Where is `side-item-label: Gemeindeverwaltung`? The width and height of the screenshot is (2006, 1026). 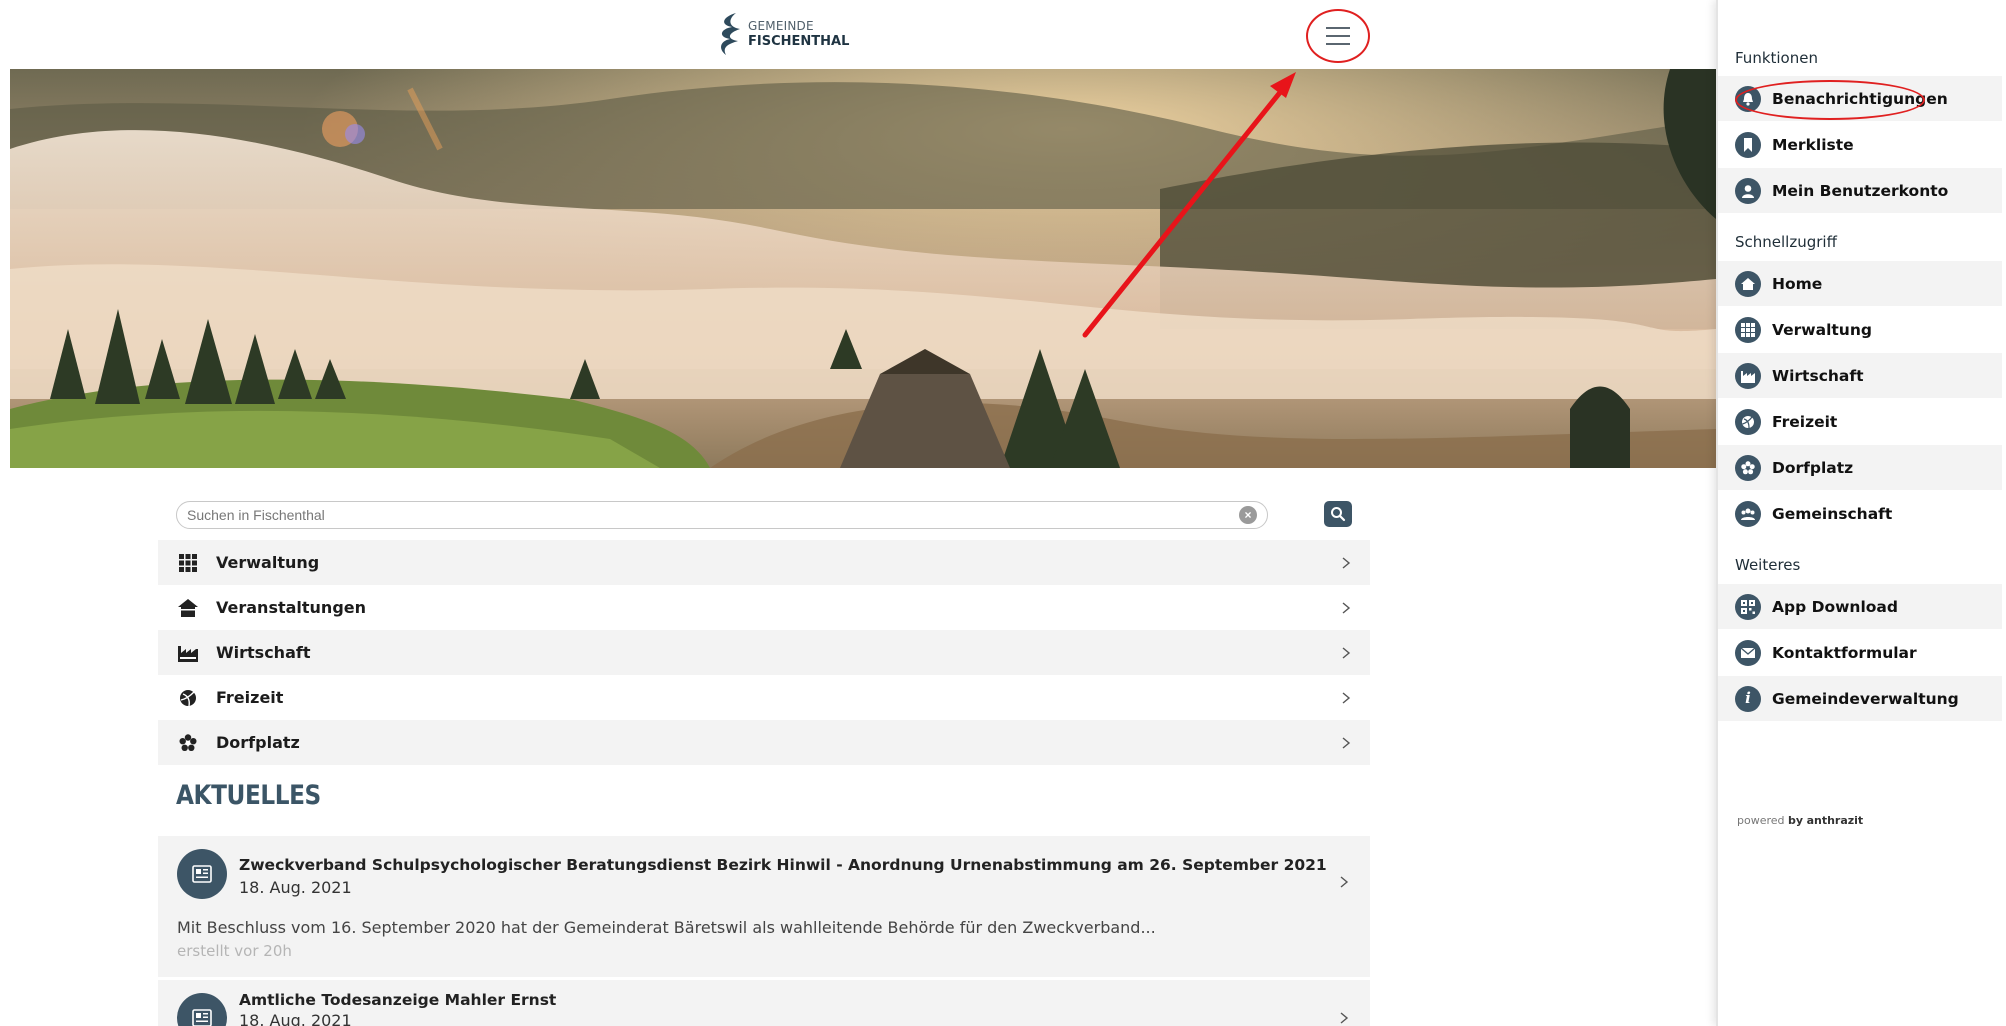 side-item-label: Gemeindeverwaltung is located at coordinates (1865, 698).